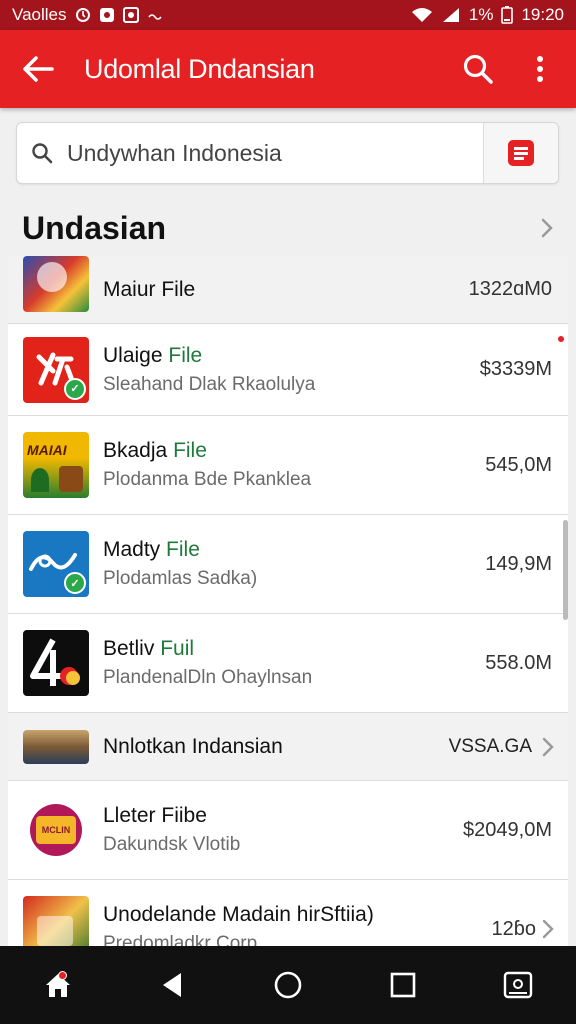 This screenshot has height=1024, width=576. I want to click on item-subtitle: Plodamlas Sadka), so click(180, 578).